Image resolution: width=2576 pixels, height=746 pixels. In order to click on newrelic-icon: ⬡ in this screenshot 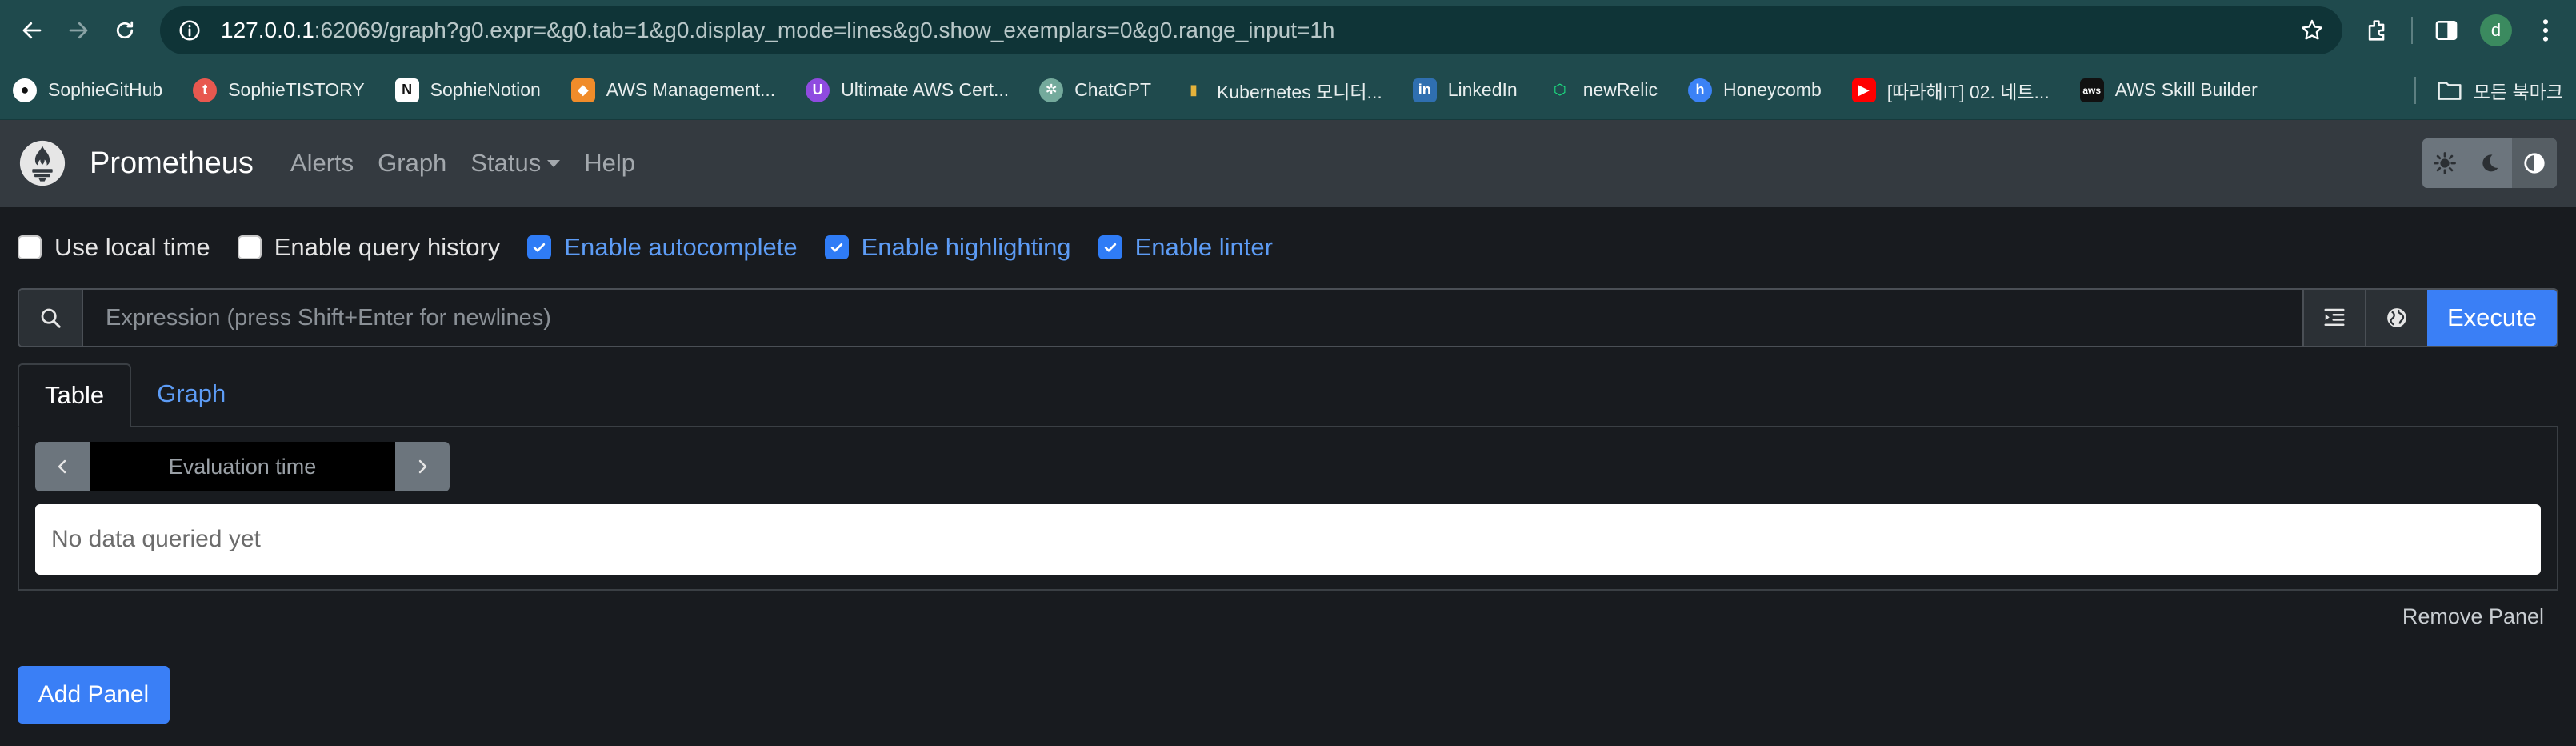, I will do `click(1559, 90)`.